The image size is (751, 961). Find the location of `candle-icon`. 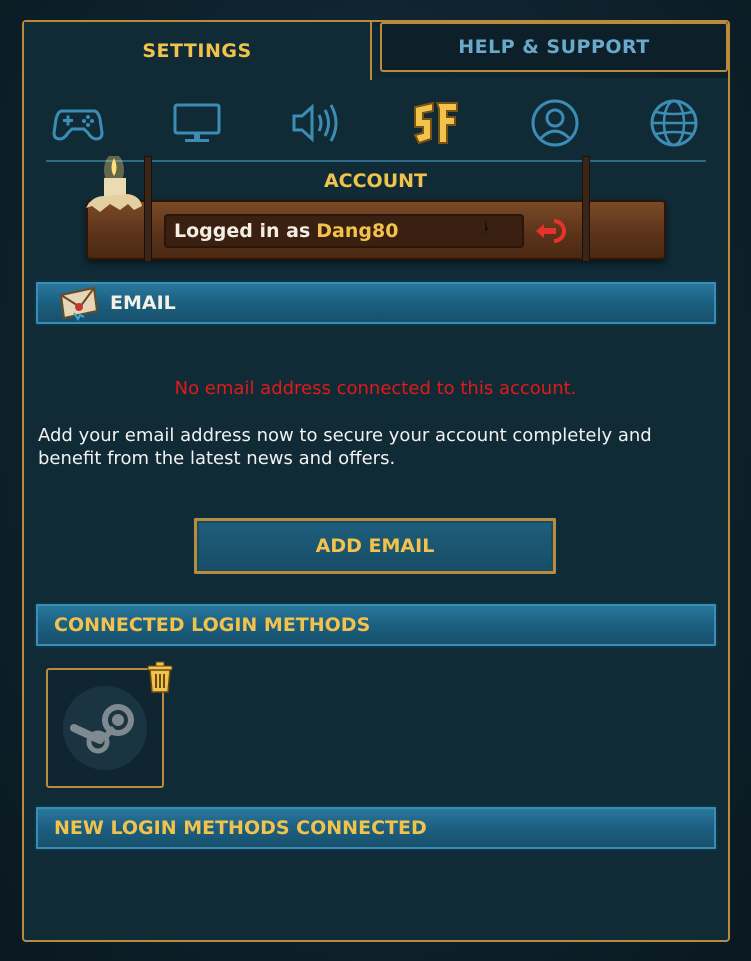

candle-icon is located at coordinates (114, 190).